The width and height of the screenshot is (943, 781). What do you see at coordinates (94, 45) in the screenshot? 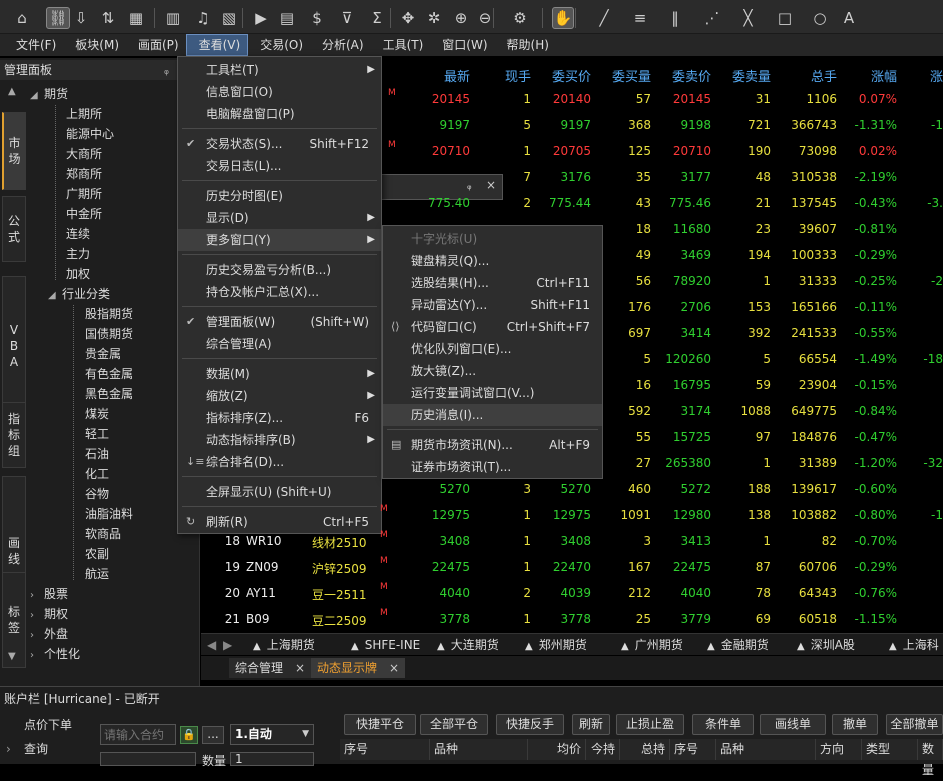
I see `menu-1: 板块(M)` at bounding box center [94, 45].